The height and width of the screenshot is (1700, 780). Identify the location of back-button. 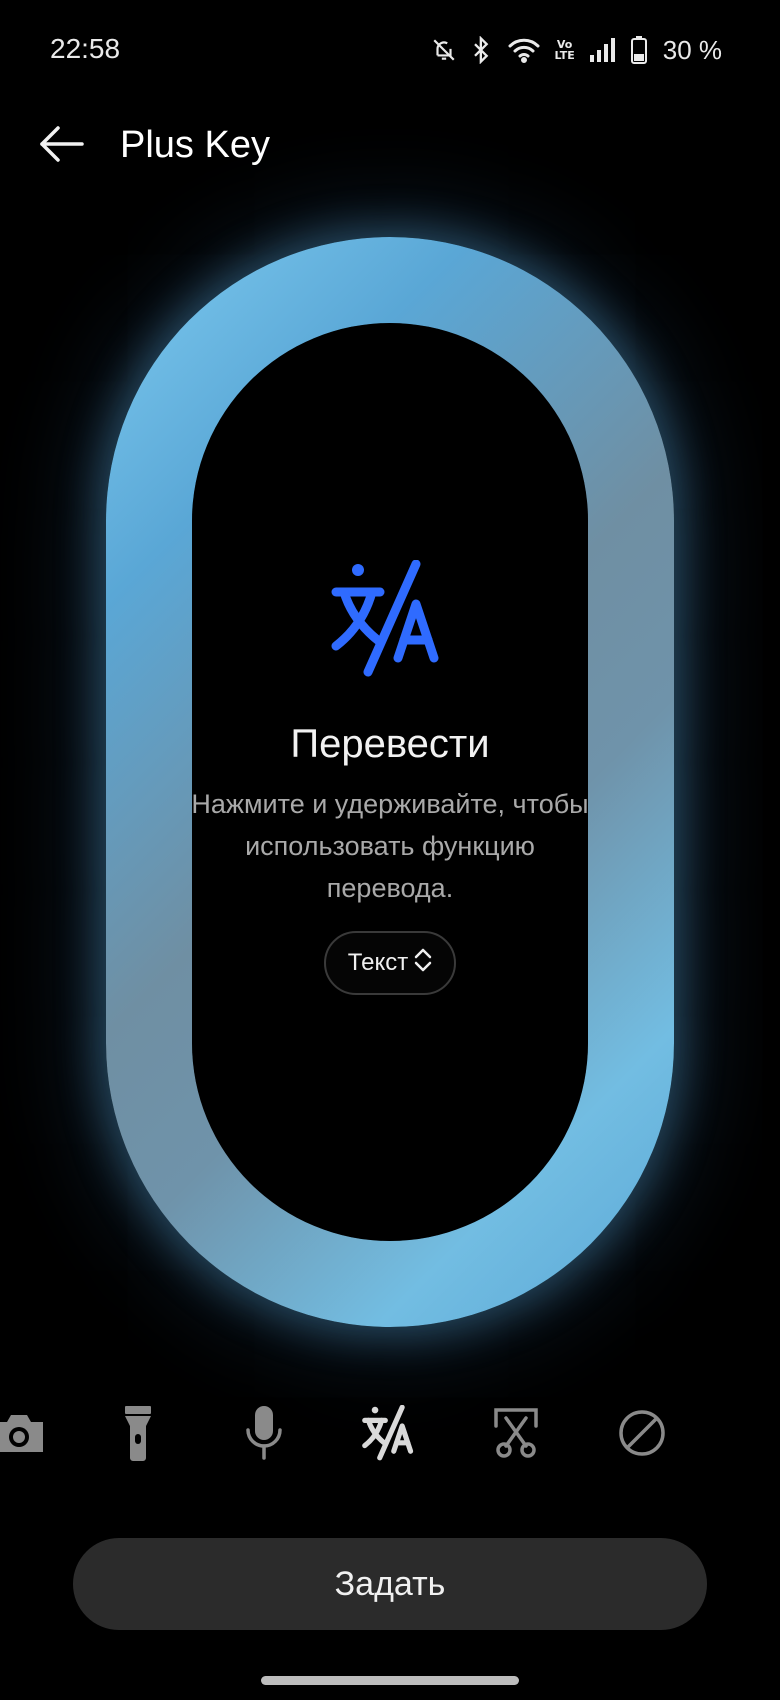
(62, 146).